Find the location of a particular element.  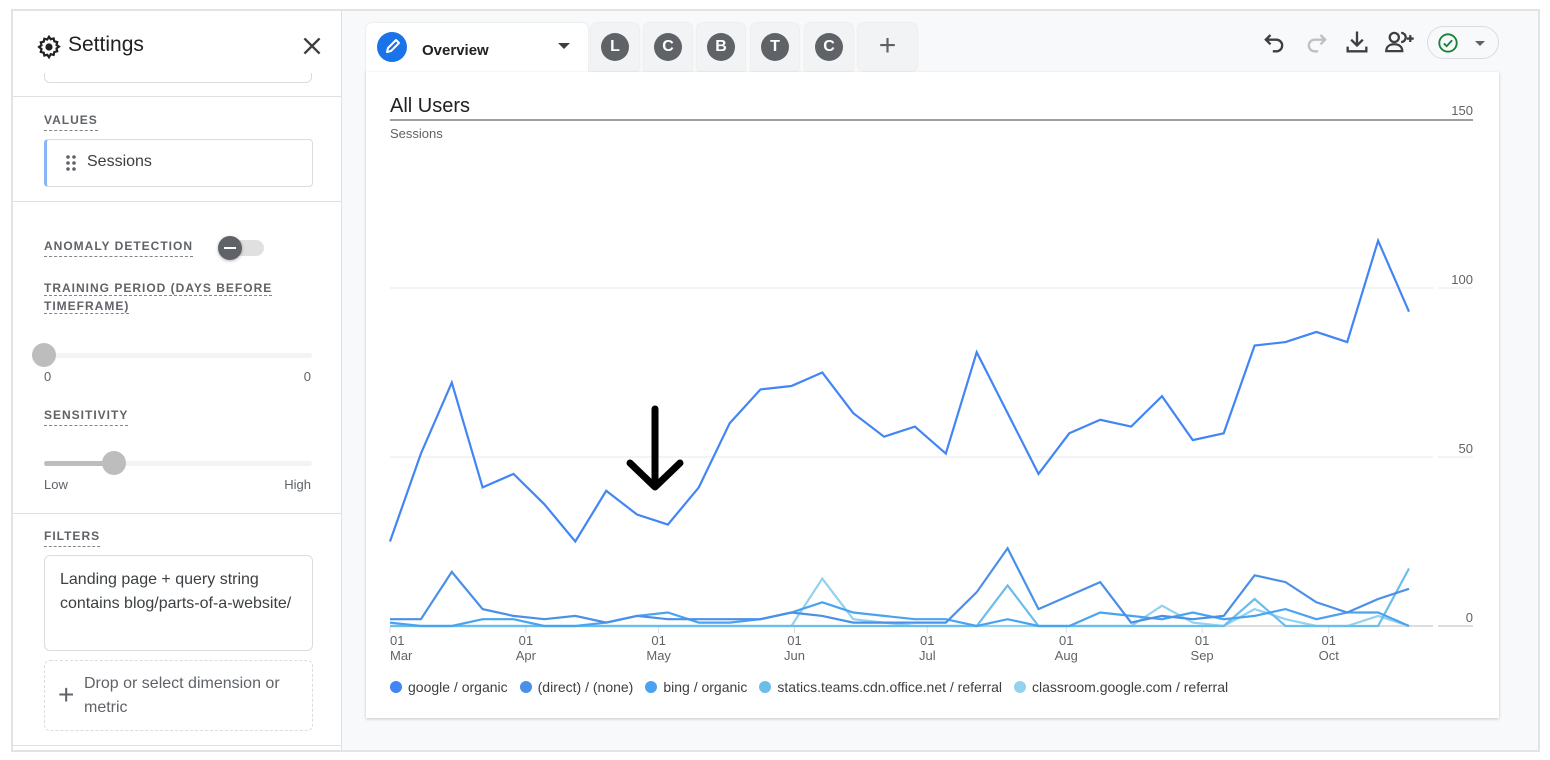

close-icon is located at coordinates (312, 46).